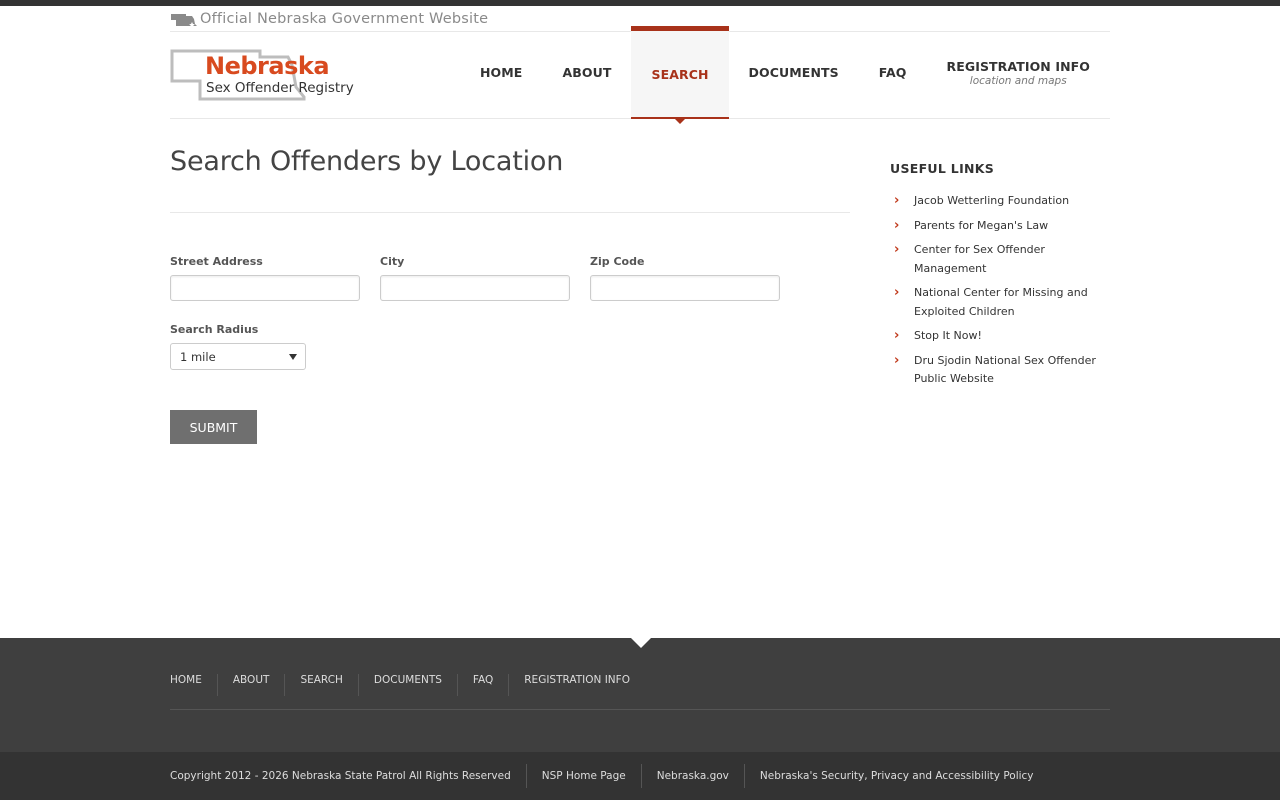 The height and width of the screenshot is (800, 1280). Describe the element at coordinates (238, 356) in the screenshot. I see `search-radius-select: 1 mile` at that location.